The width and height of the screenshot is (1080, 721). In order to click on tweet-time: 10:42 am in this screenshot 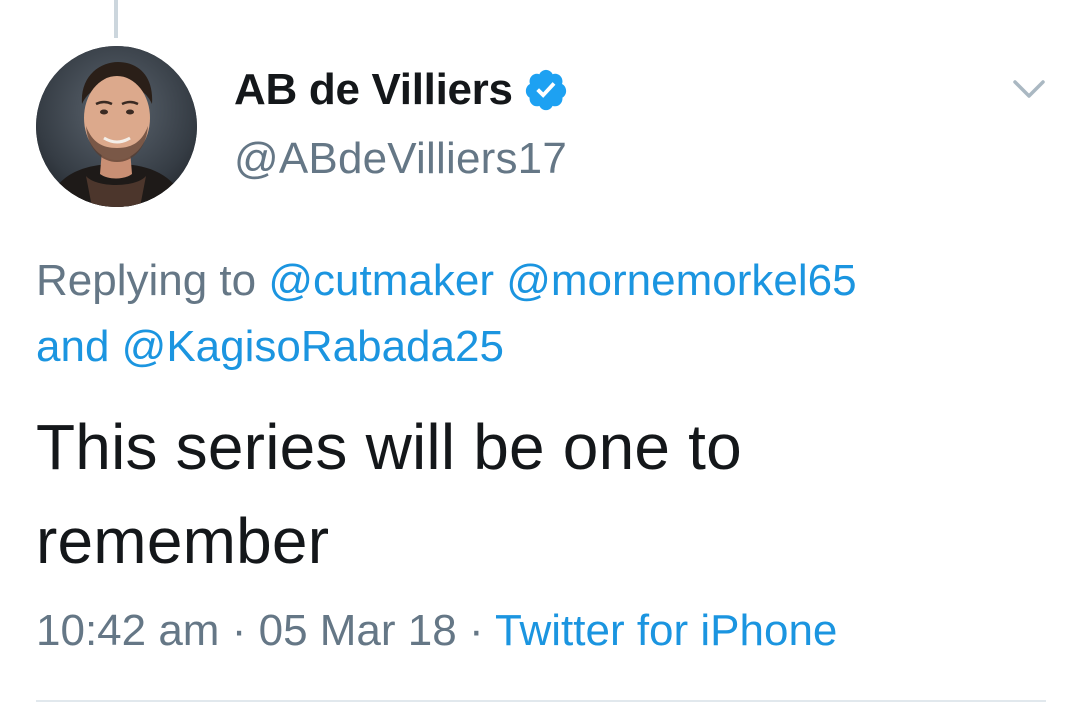, I will do `click(127, 630)`.